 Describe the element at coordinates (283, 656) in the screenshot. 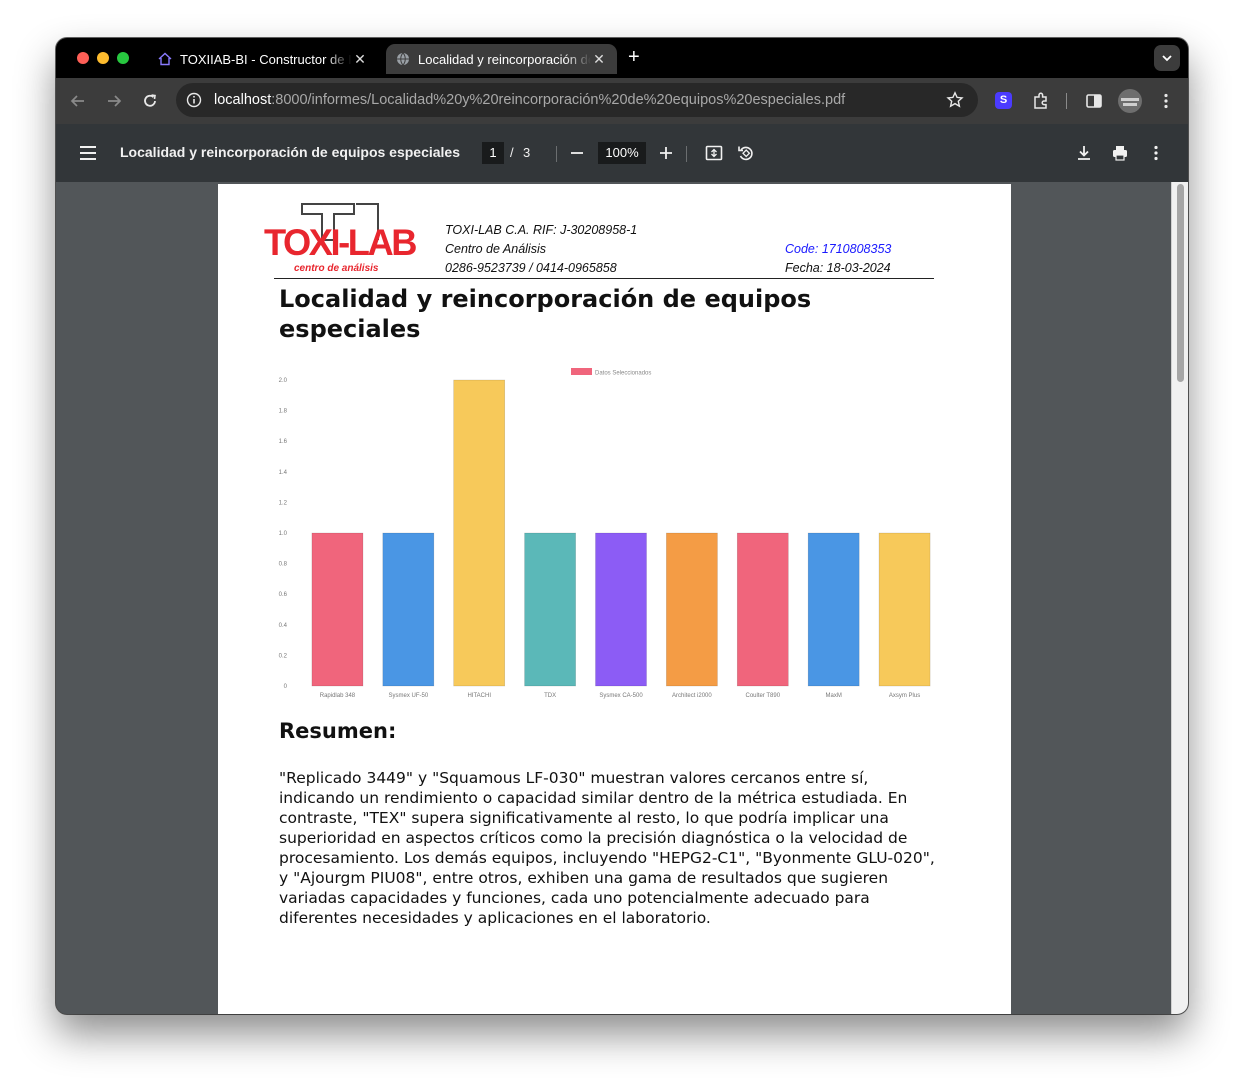

I see `y-tick-label: 0.2` at that location.